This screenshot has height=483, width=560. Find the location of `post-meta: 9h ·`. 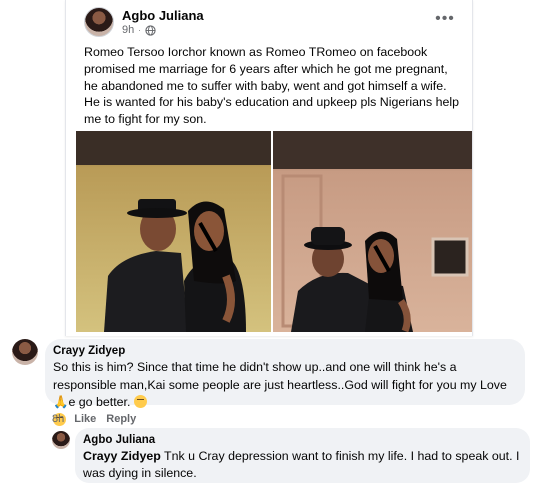

post-meta: 9h · is located at coordinates (139, 30).